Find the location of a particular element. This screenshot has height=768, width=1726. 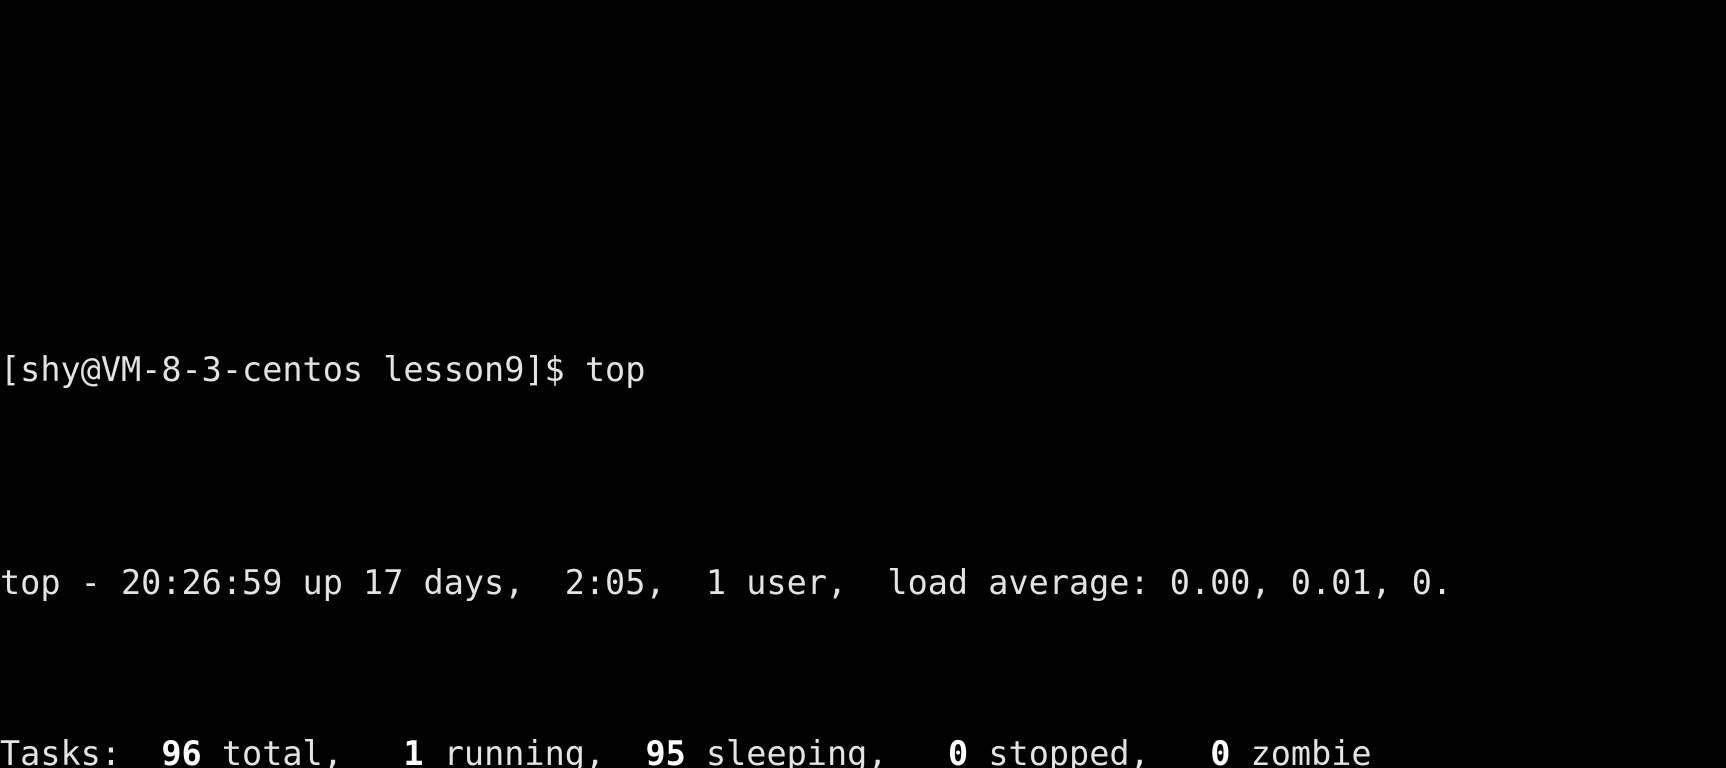

tasks-running-label: running, is located at coordinates (524, 750).